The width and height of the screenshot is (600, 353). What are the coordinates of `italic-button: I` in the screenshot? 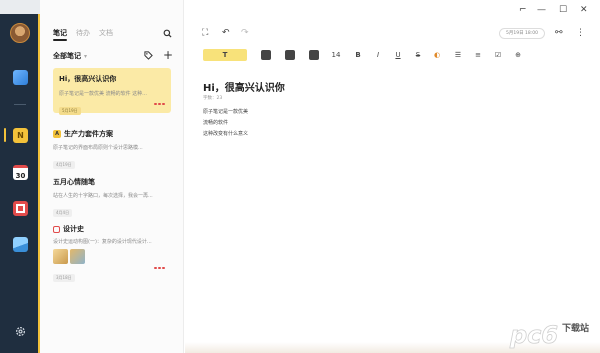 It's located at (378, 55).